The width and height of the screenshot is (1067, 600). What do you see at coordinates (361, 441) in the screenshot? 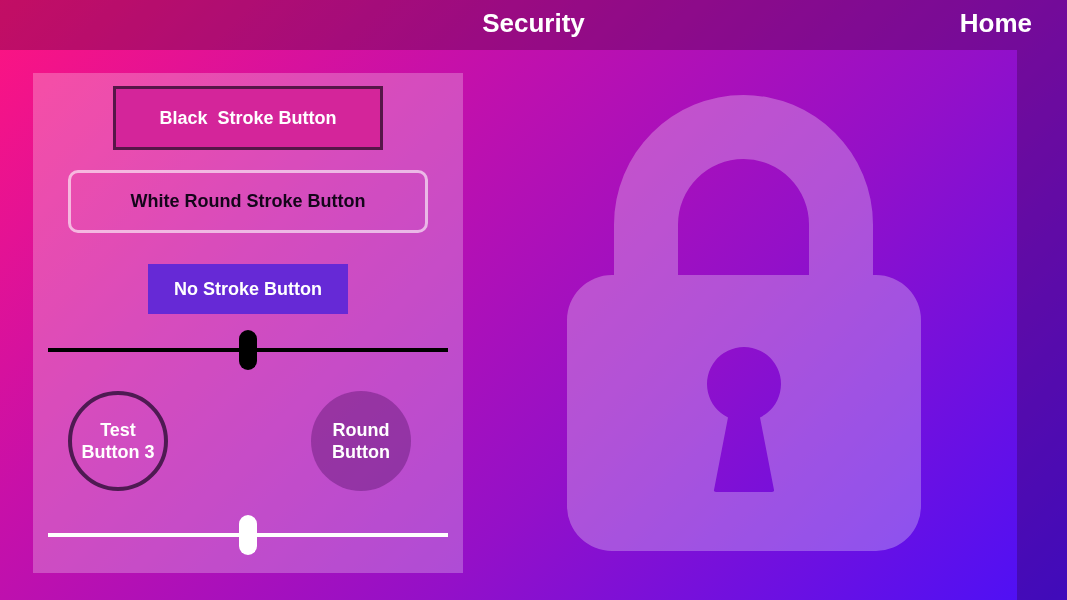
I see `circle-filled-button: Round Button` at bounding box center [361, 441].